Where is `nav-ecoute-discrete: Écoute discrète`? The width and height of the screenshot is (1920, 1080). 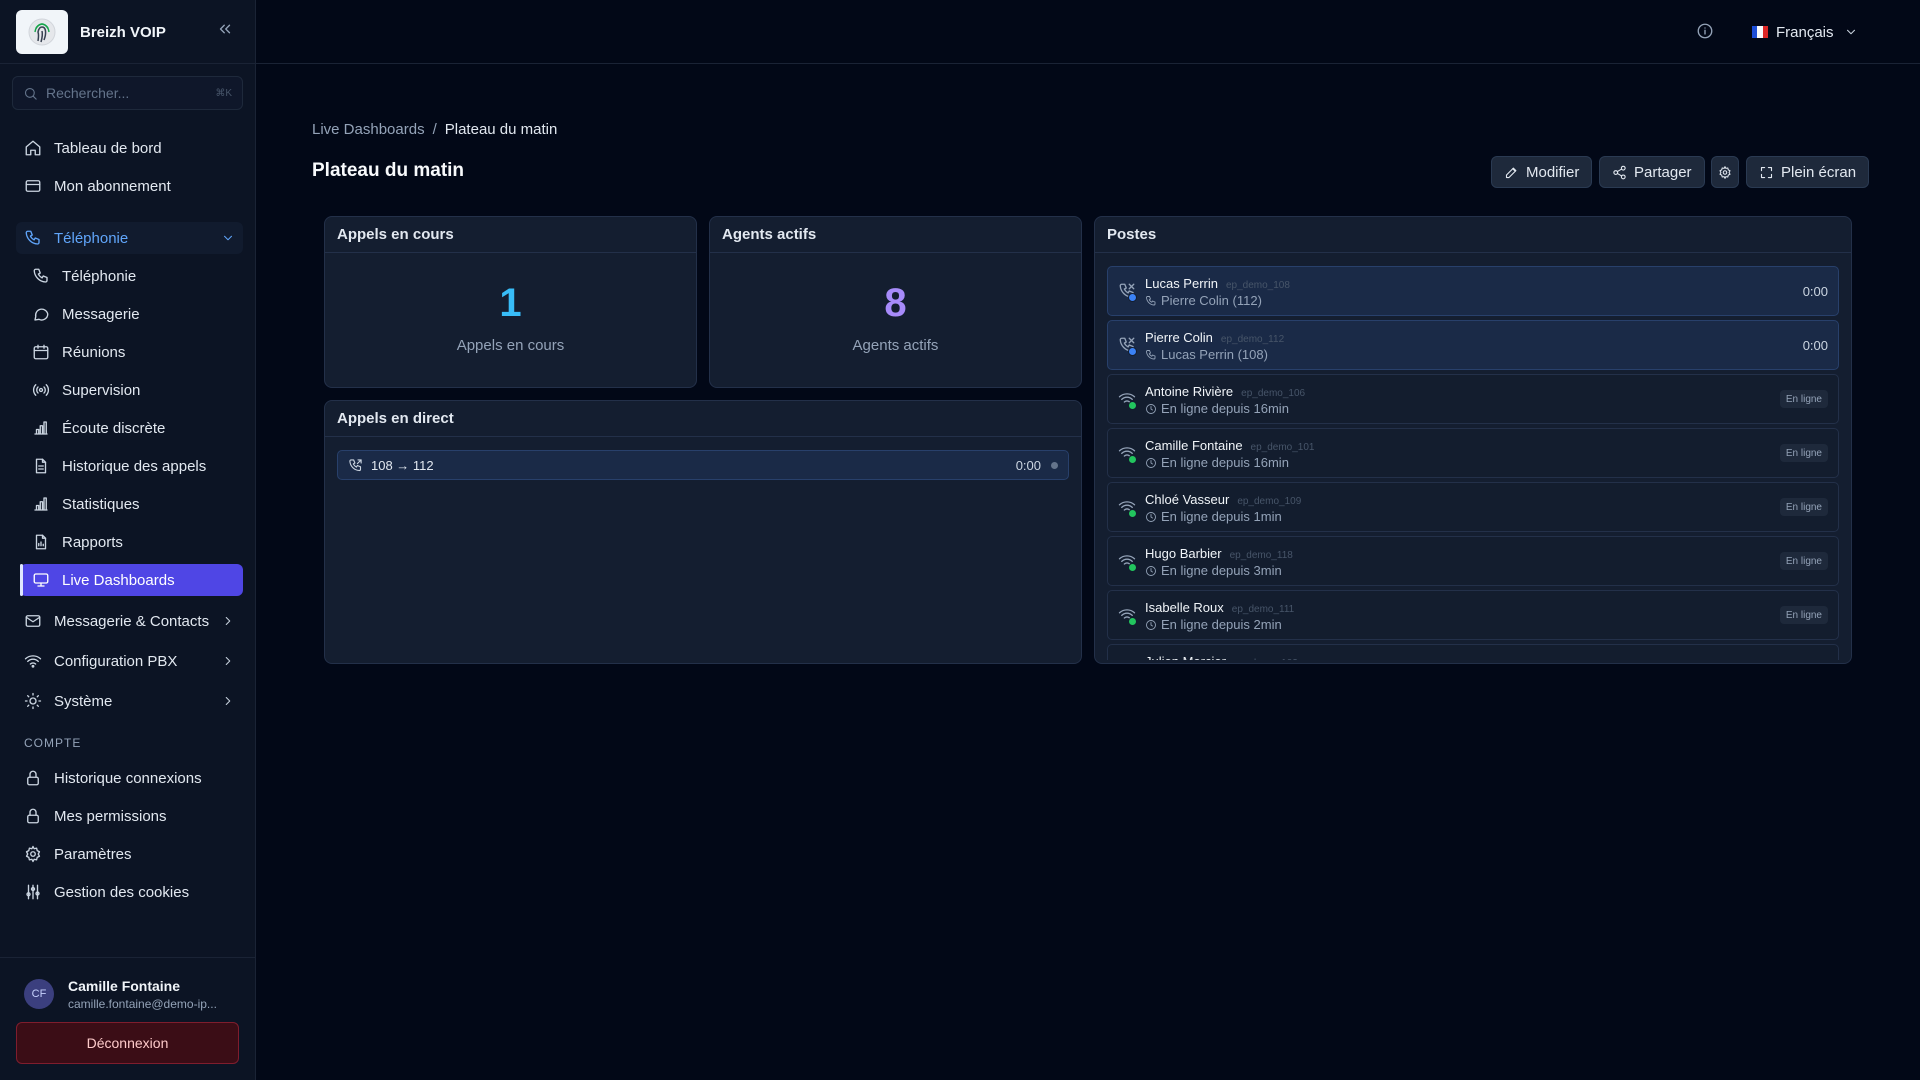
nav-ecoute-discrete: Écoute discrète is located at coordinates (131, 428).